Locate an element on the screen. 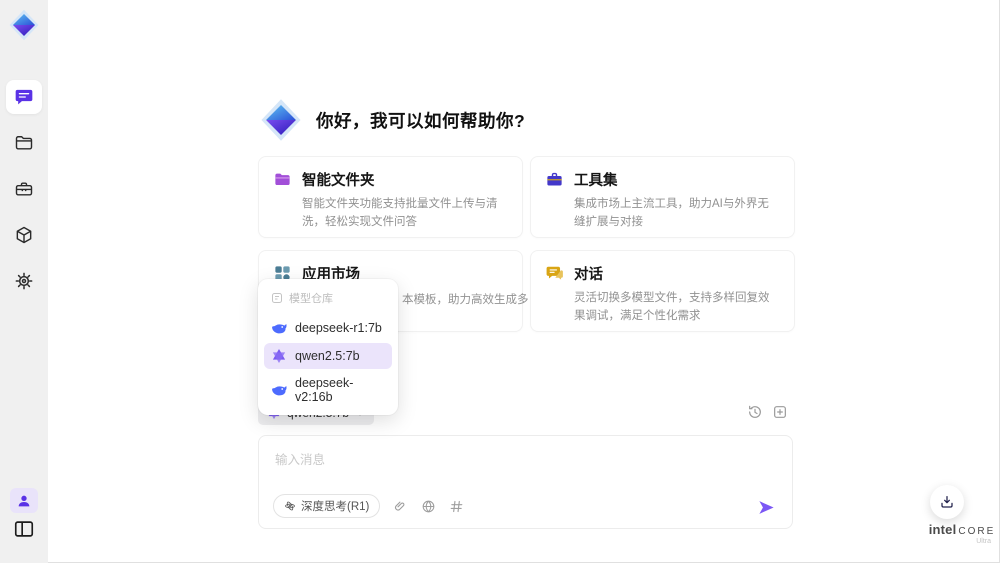 This screenshot has width=1000, height=563. sidebar is located at coordinates (24, 281).